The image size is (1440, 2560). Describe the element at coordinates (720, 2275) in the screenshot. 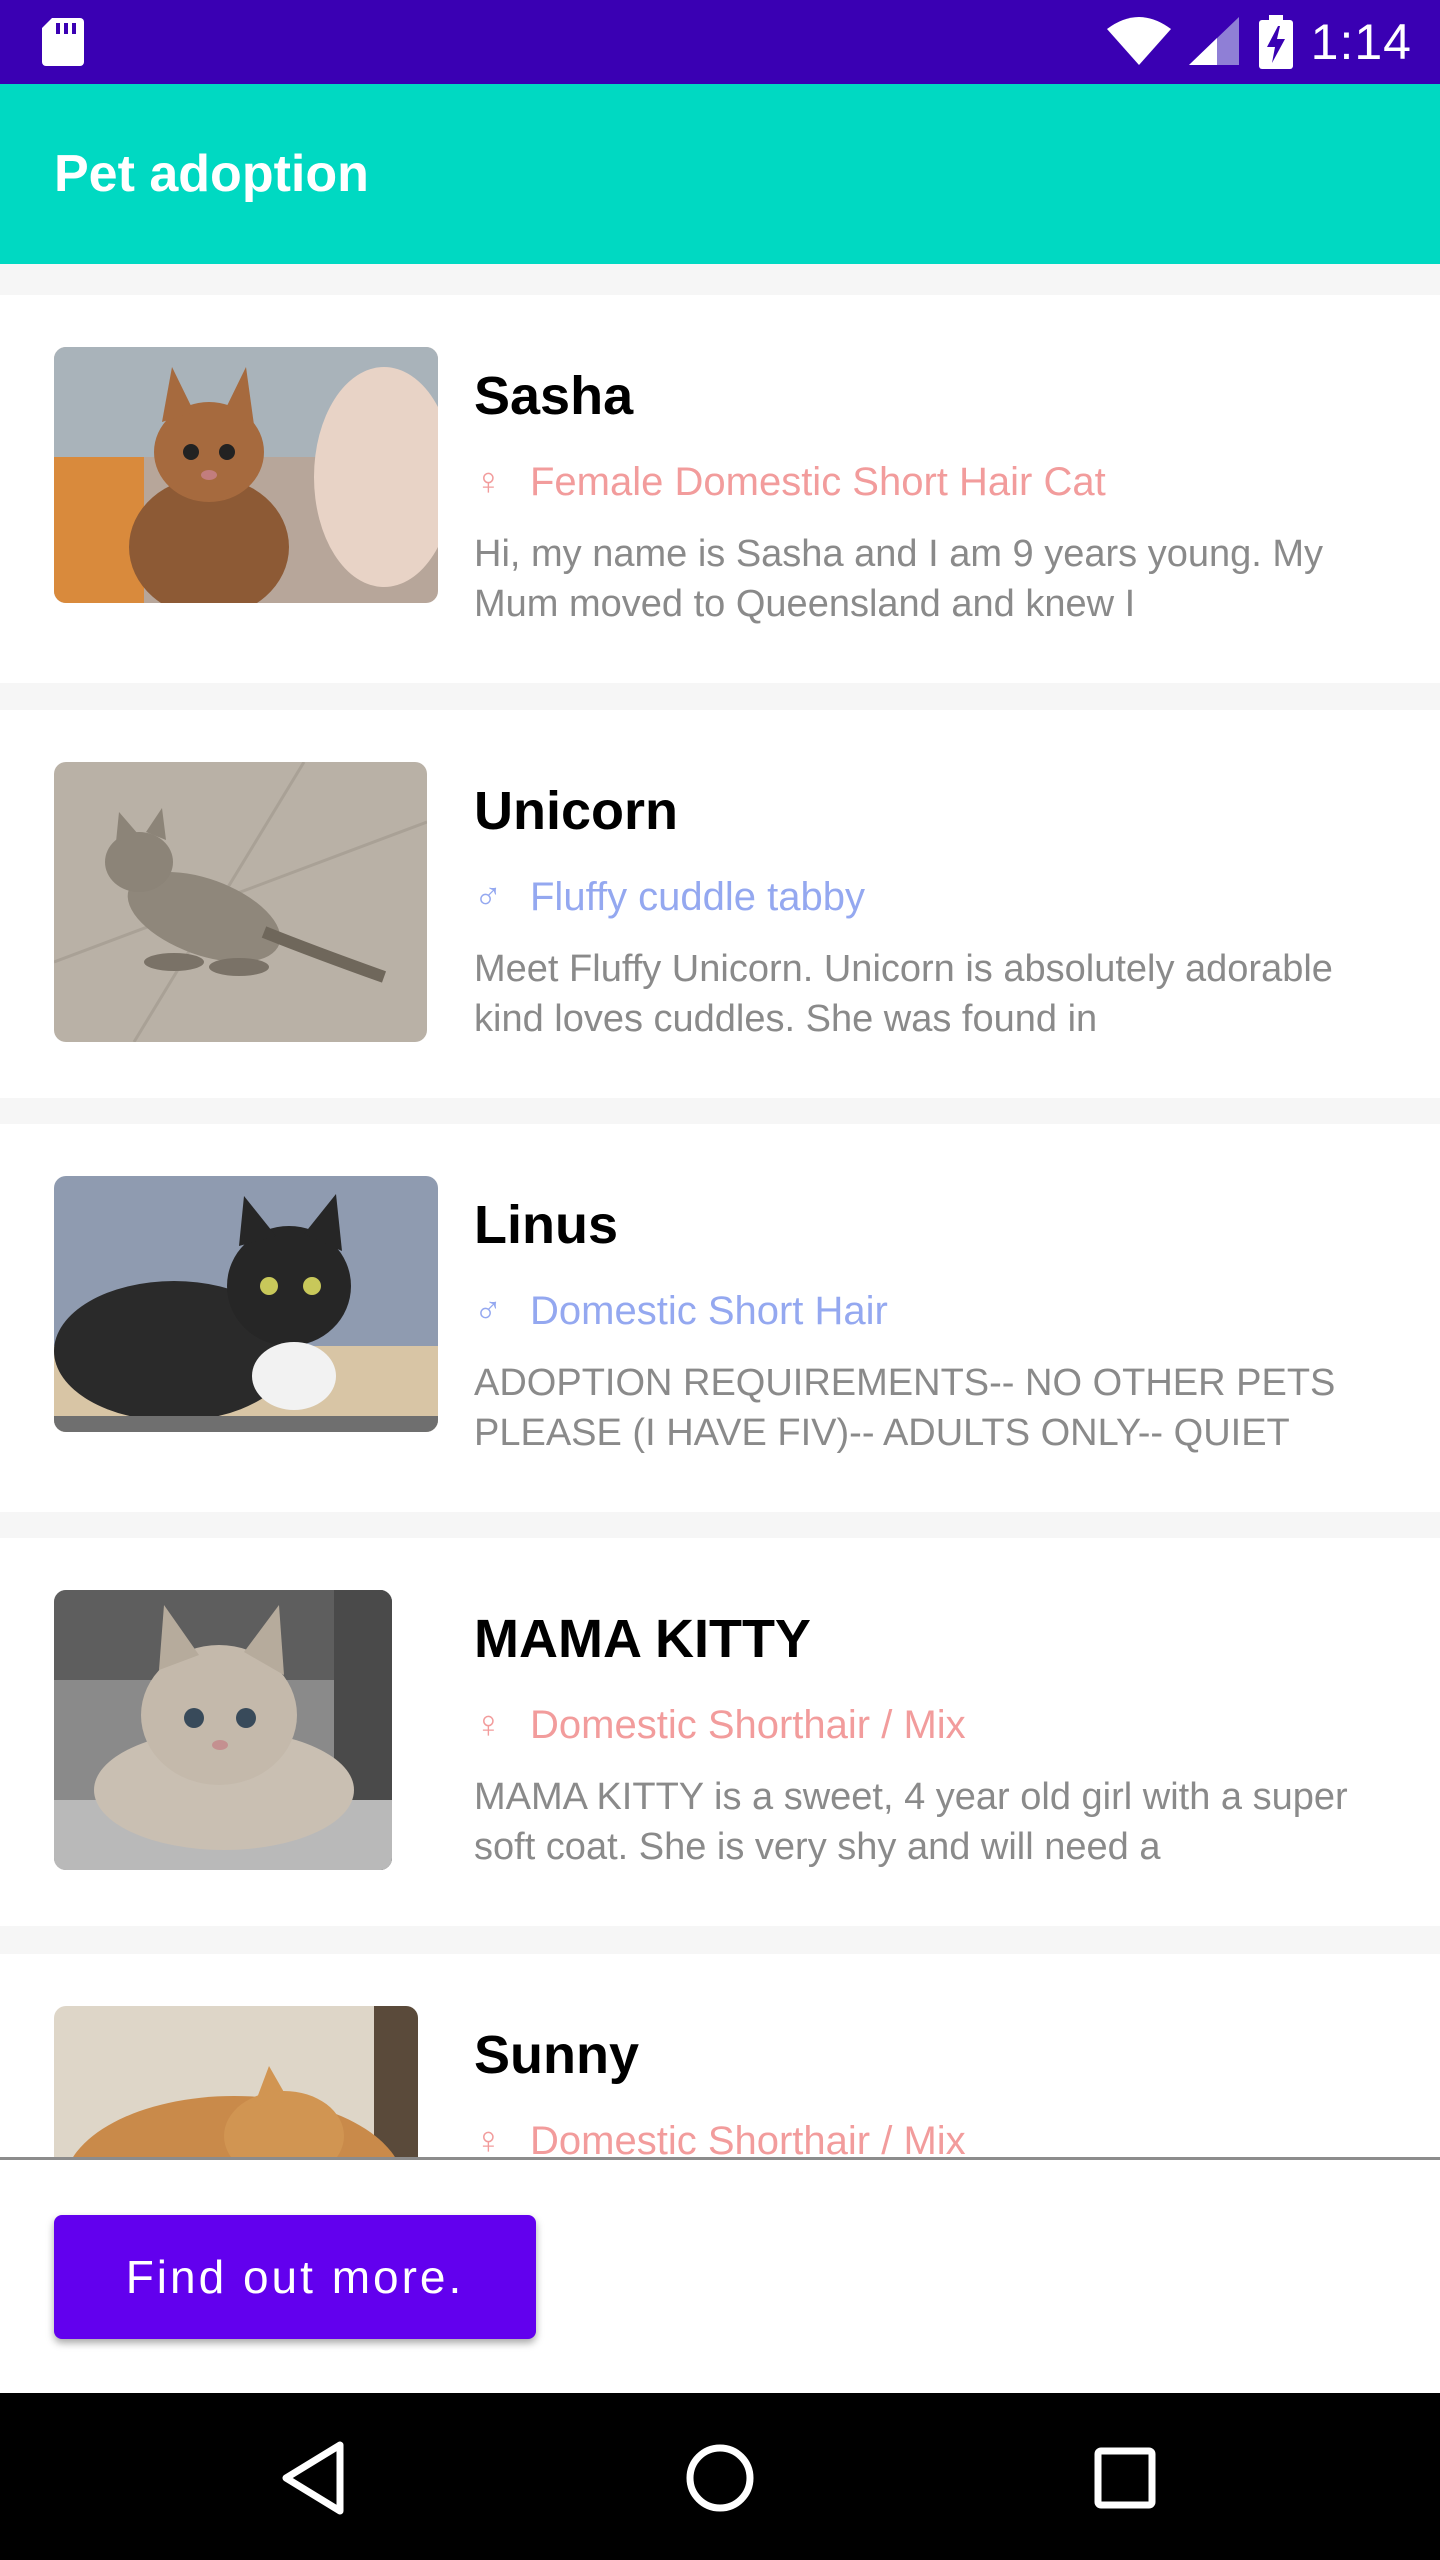

I see `action-panel: Find out more.` at that location.